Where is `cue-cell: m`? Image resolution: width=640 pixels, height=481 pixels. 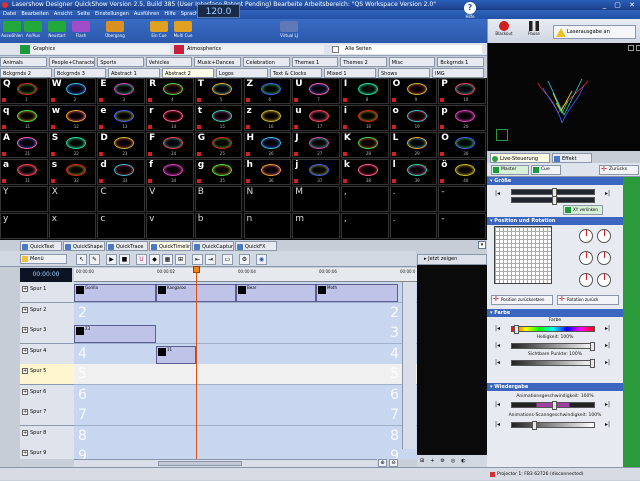 cue-cell: m is located at coordinates (316, 226).